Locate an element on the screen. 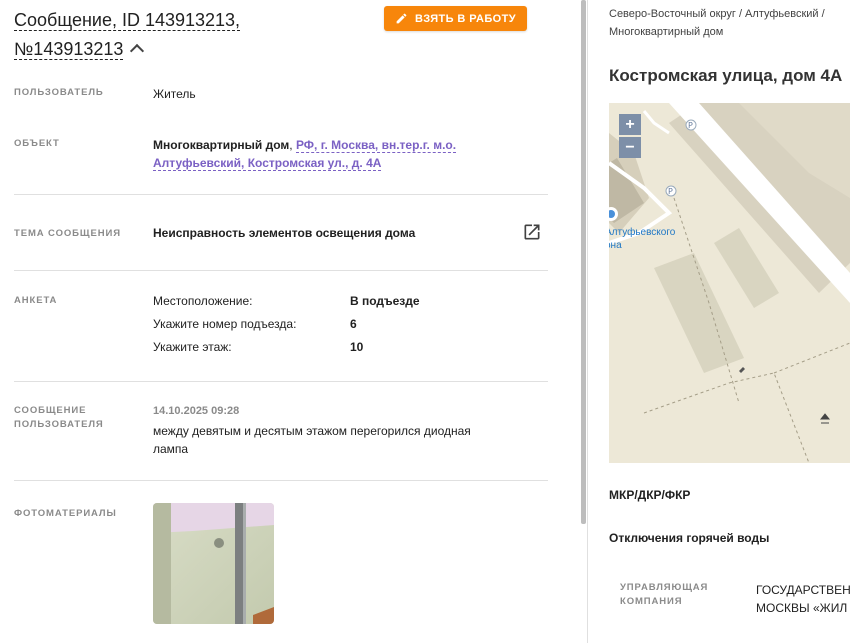 The width and height of the screenshot is (850, 643). uk-value-line-2: МОСКВЫ «ЖИЛ is located at coordinates (802, 608).